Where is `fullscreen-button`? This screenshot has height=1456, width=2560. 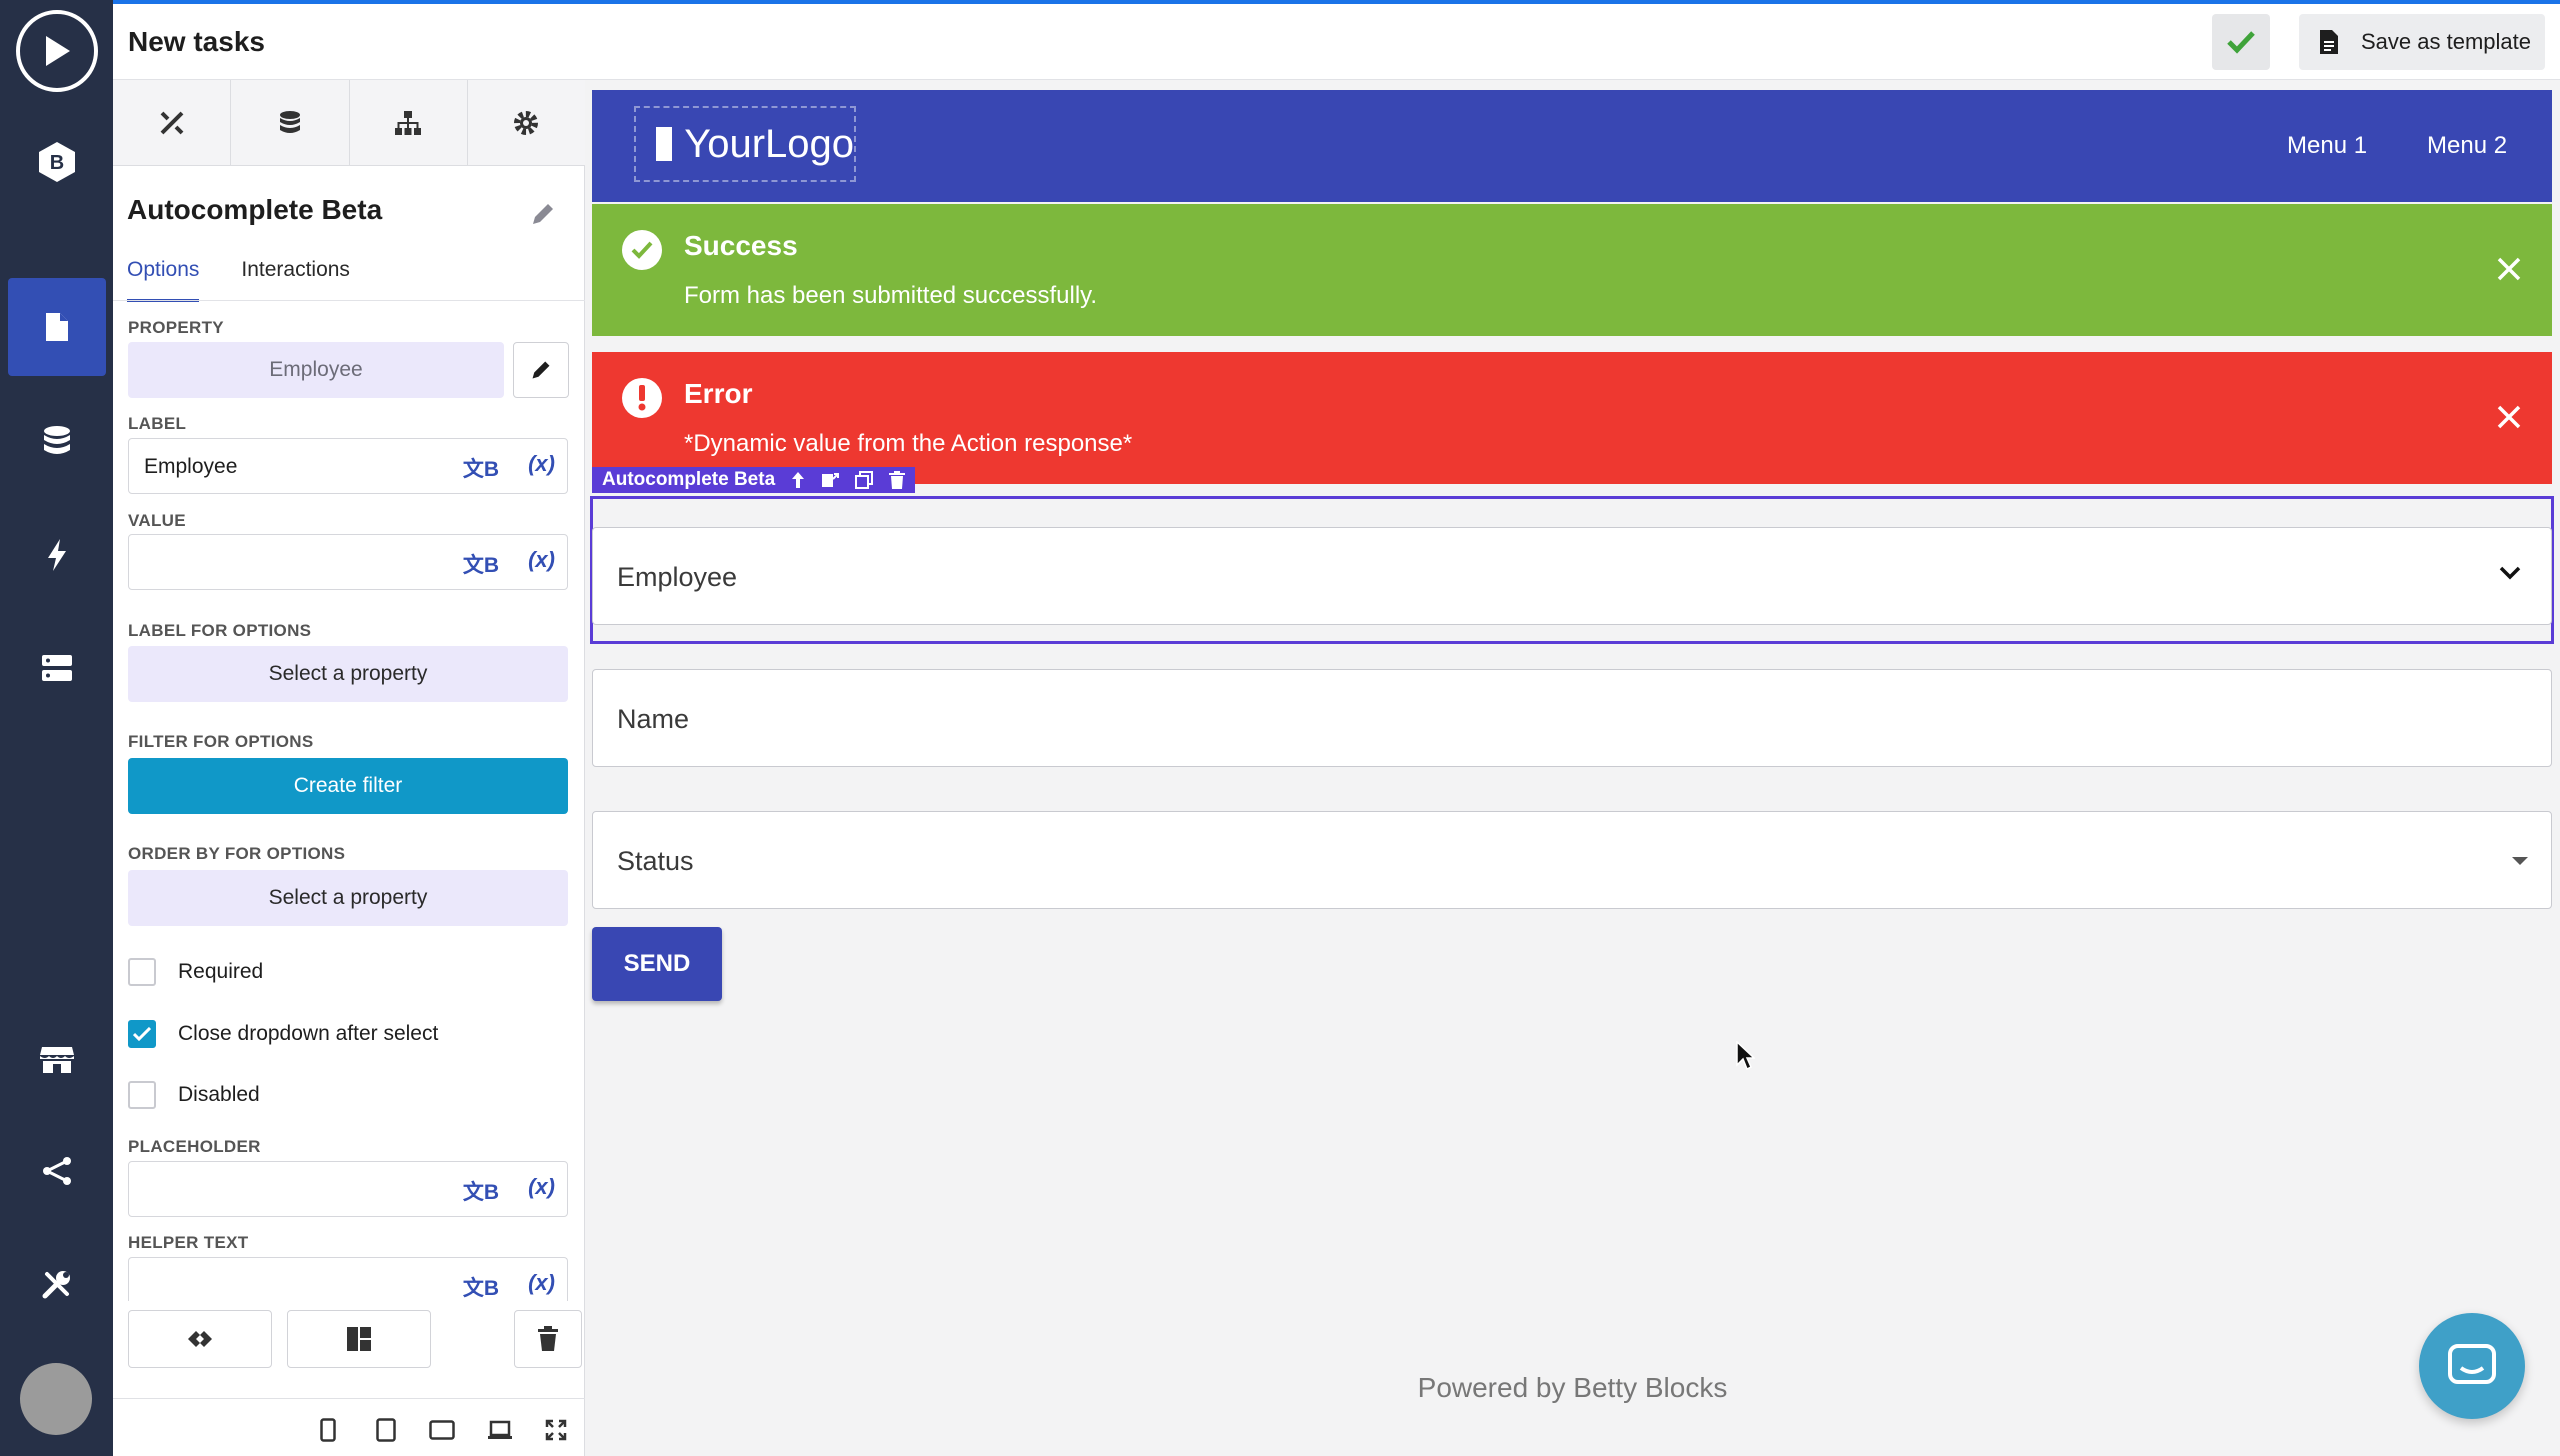
fullscreen-button is located at coordinates (556, 1430).